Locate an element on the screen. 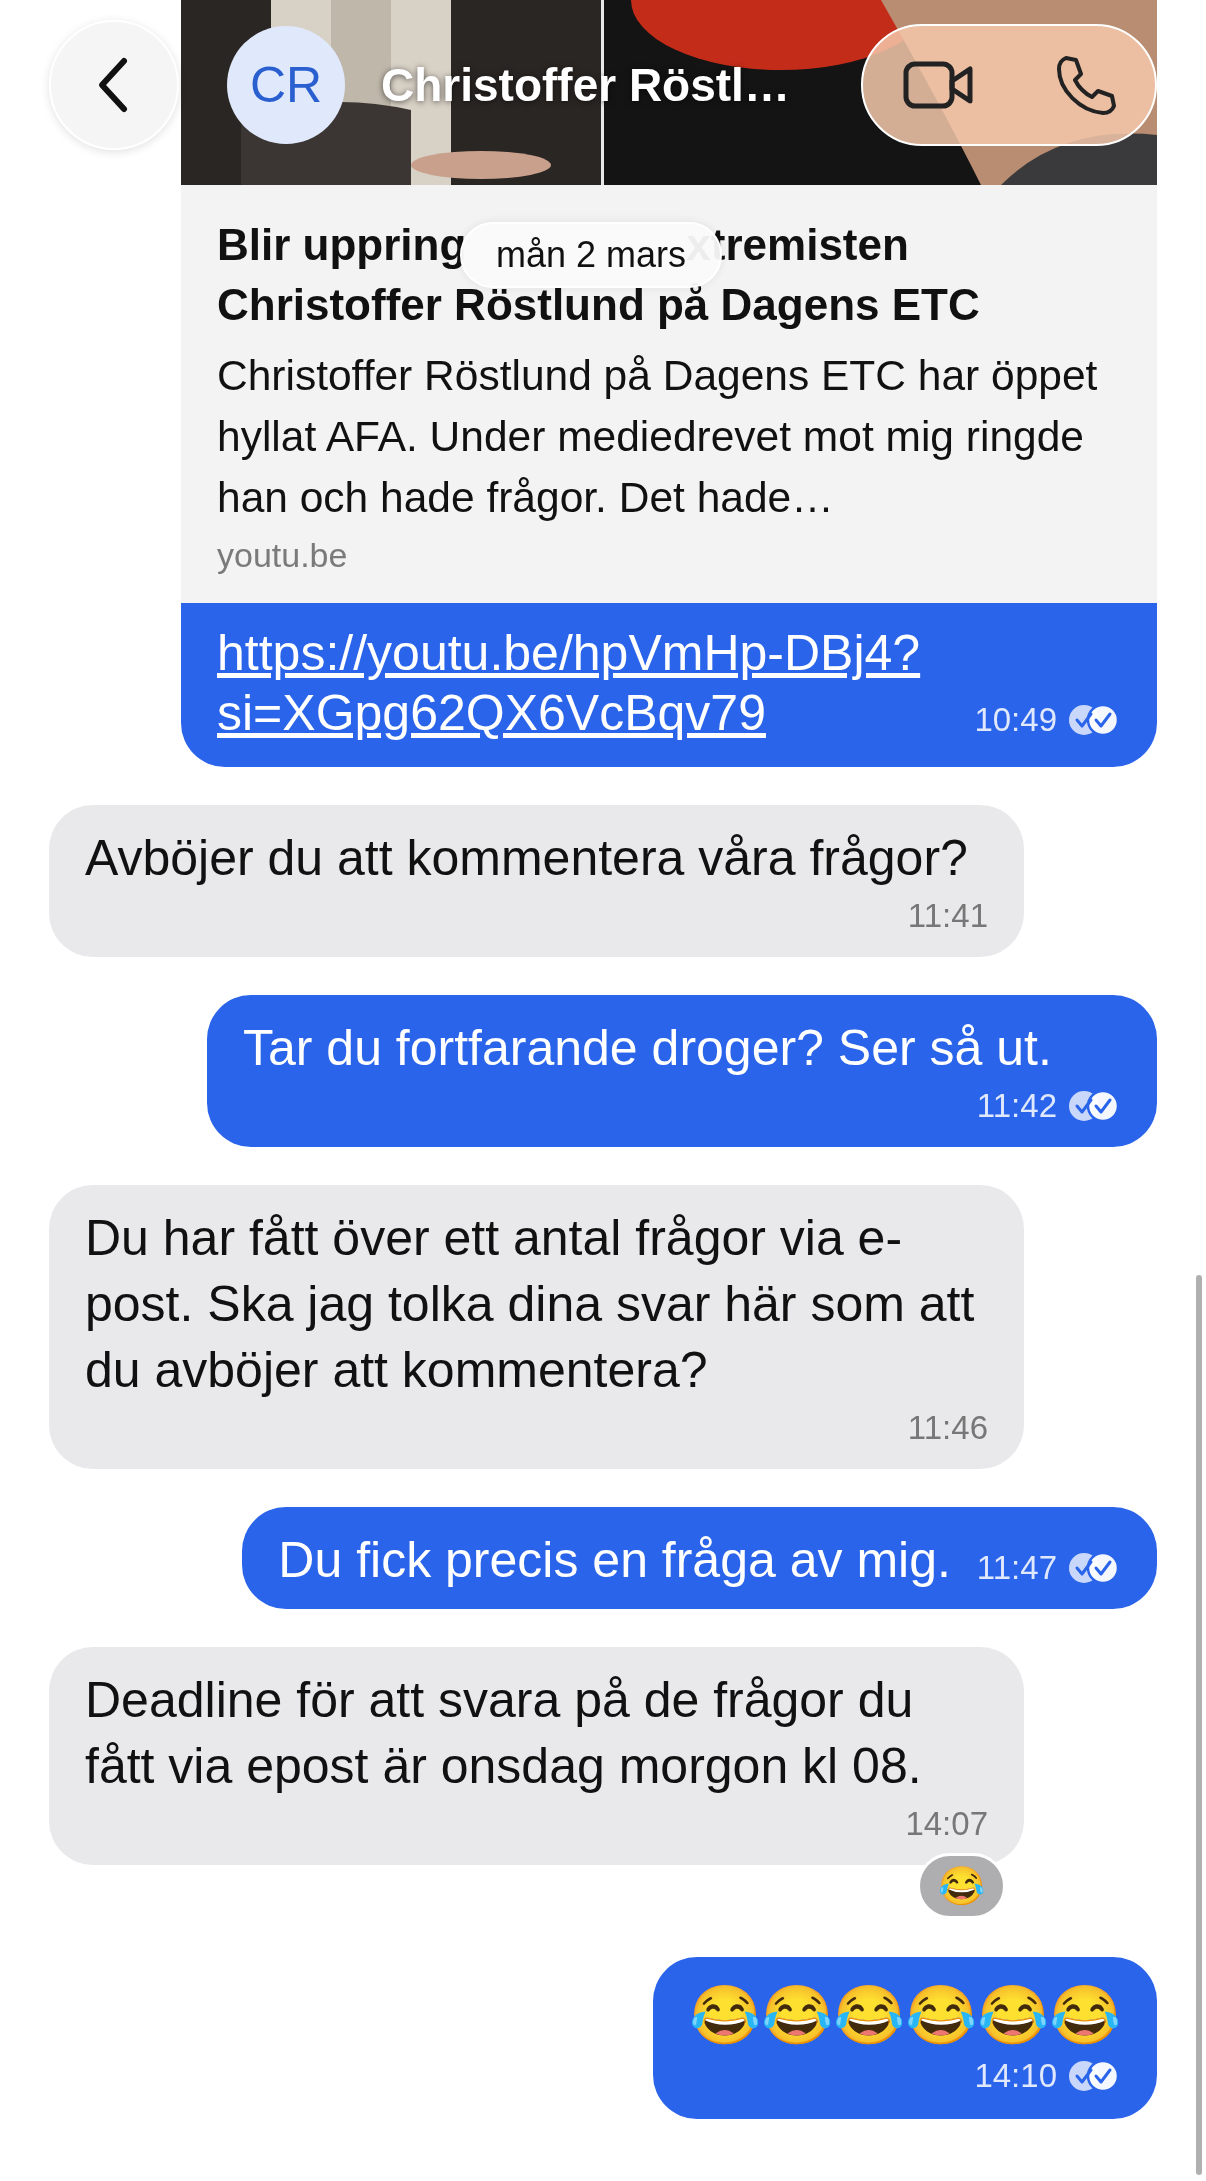 Image resolution: width=1206 pixels, height=2181 pixels. message-time: 14:07 is located at coordinates (946, 1824).